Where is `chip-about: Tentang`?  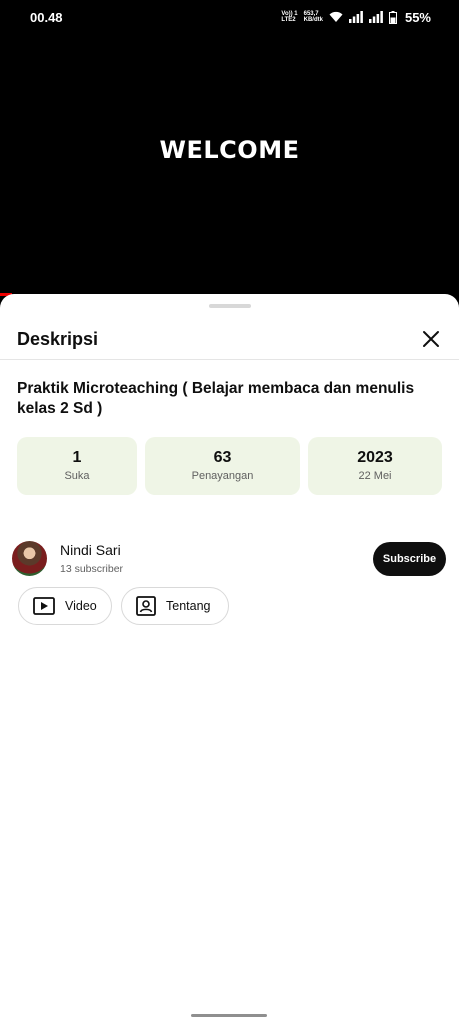 chip-about: Tentang is located at coordinates (175, 606).